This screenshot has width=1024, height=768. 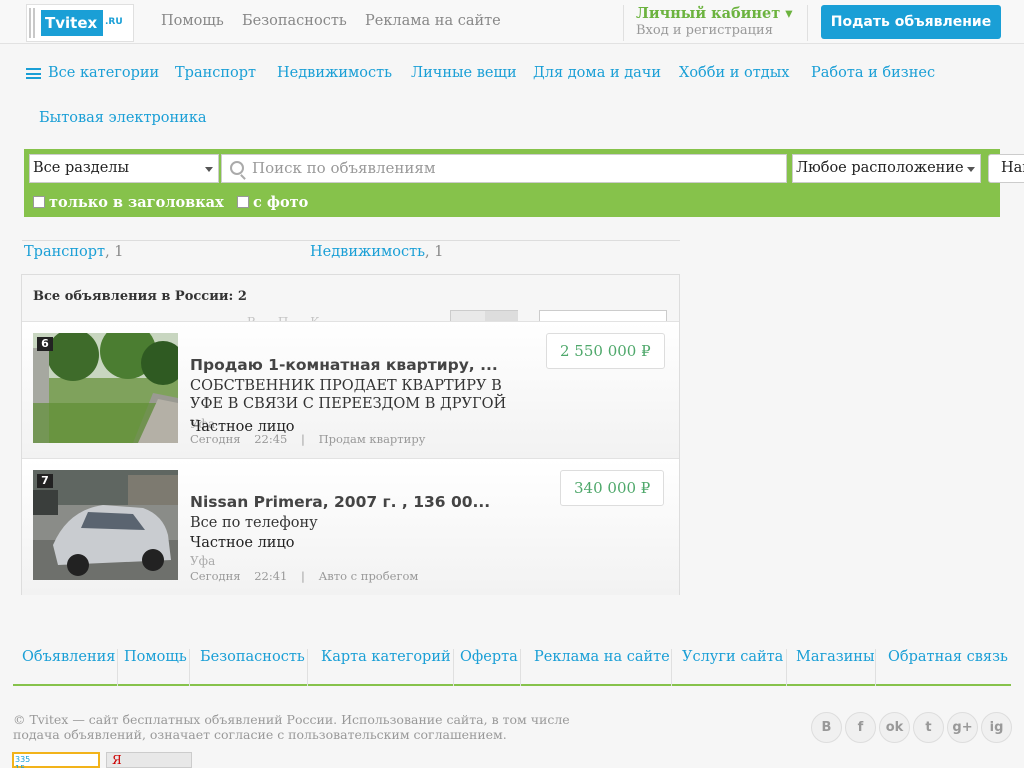 What do you see at coordinates (33, 73) in the screenshot?
I see `menu-icon` at bounding box center [33, 73].